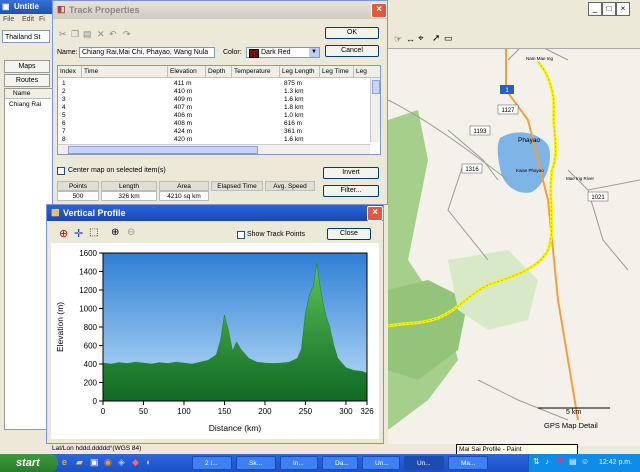 This screenshot has height=472, width=640. What do you see at coordinates (283, 52) in the screenshot?
I see `color-select: Dark Red ▼` at bounding box center [283, 52].